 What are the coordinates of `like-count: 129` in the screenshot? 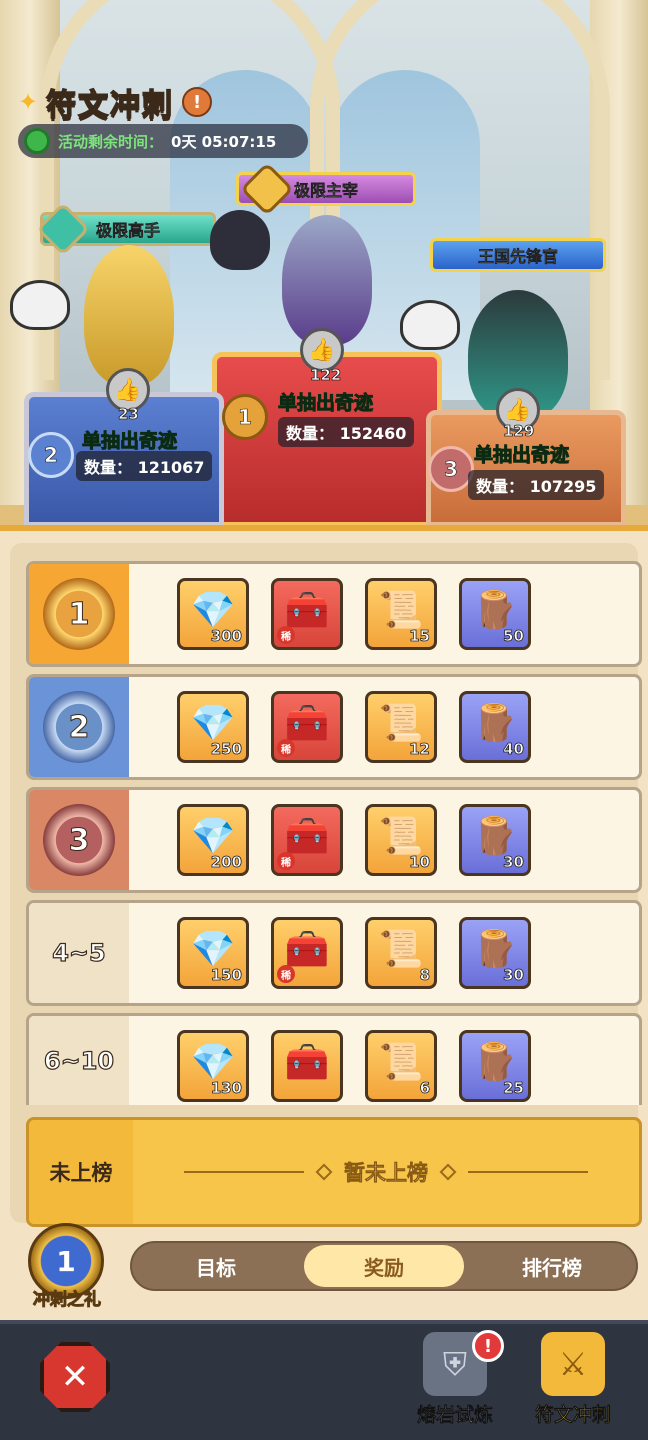 It's located at (519, 431).